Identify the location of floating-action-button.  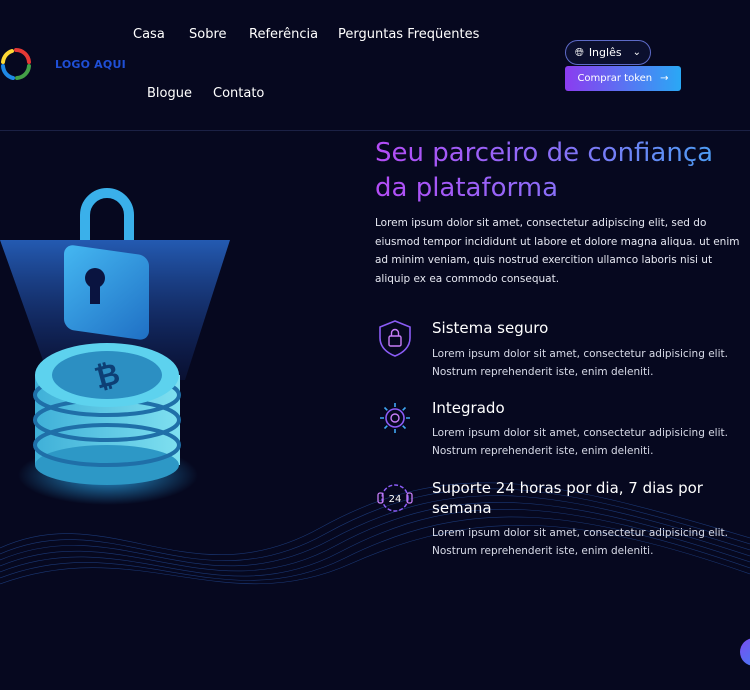
(745, 652).